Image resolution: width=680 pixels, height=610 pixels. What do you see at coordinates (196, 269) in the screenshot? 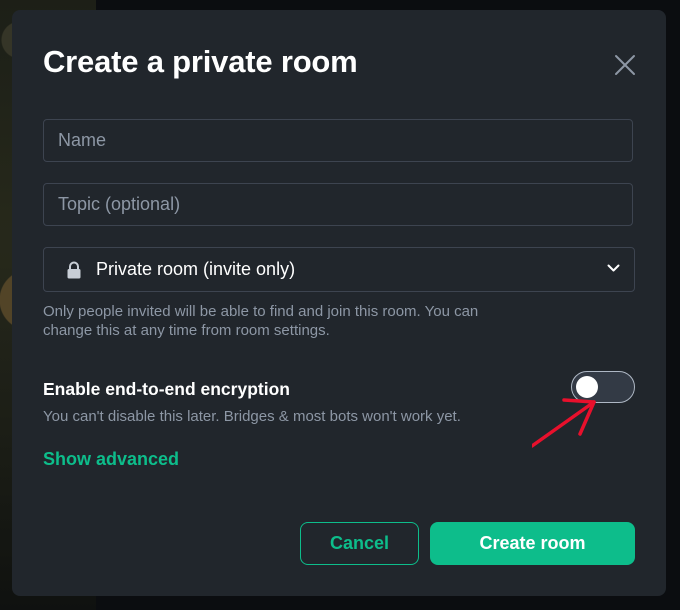
I see `visibility-selected-label: Private room (invite only)` at bounding box center [196, 269].